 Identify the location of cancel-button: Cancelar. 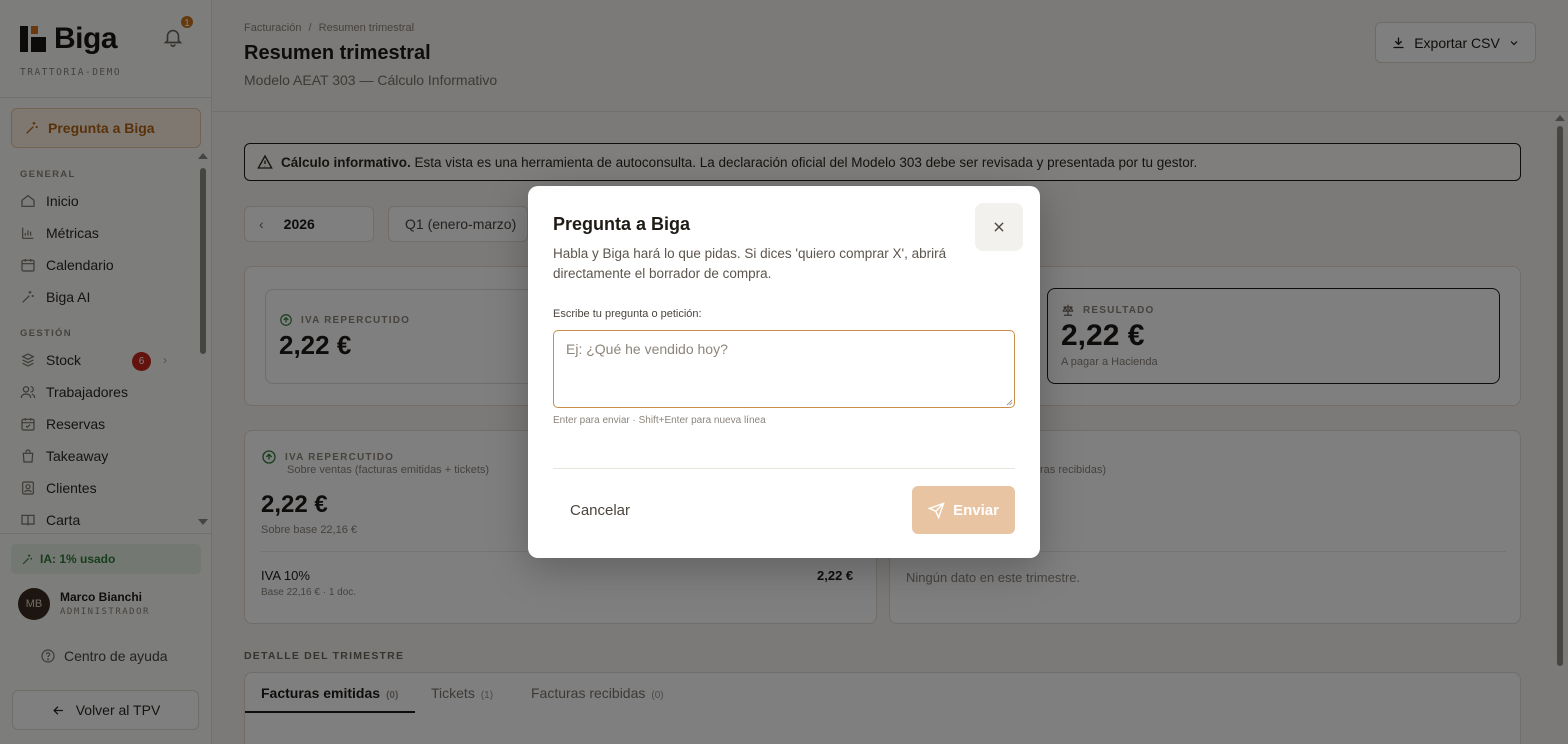
(600, 510).